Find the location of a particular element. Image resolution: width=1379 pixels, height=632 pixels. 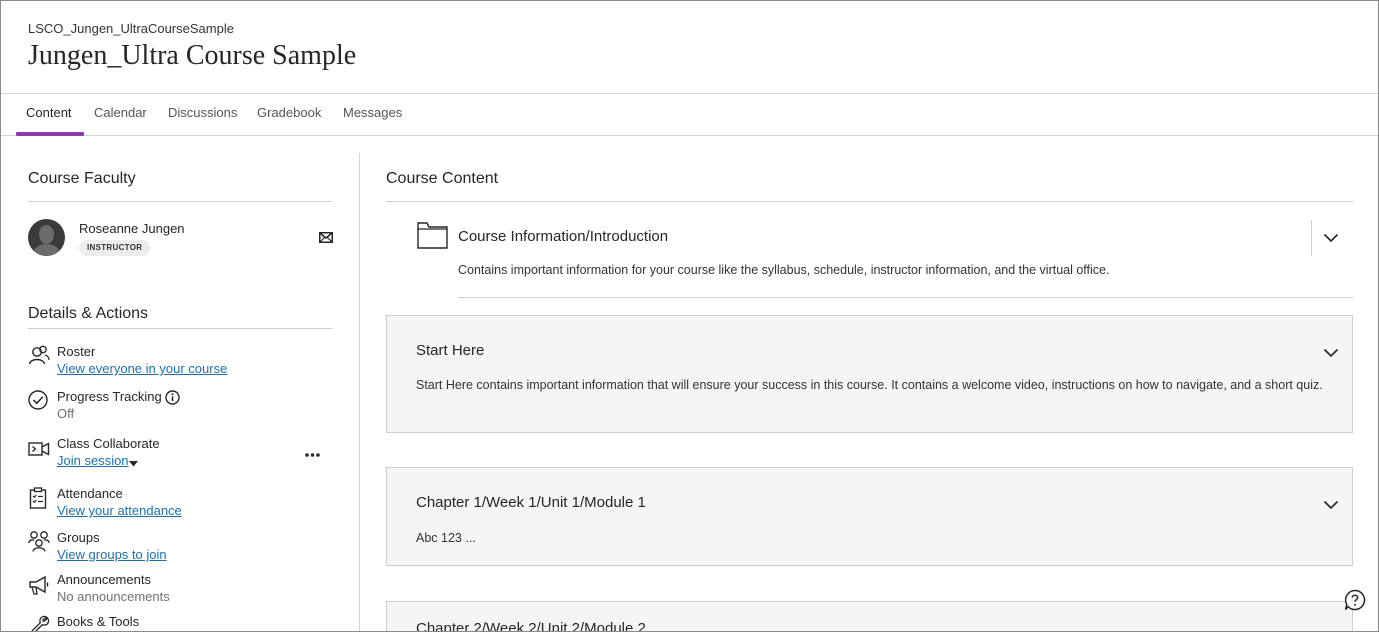

view-roster-link: View everyone in your course is located at coordinates (142, 368).